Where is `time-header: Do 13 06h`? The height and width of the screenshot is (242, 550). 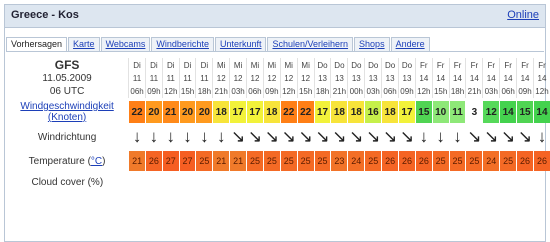
time-header: Do 13 06h is located at coordinates (390, 78).